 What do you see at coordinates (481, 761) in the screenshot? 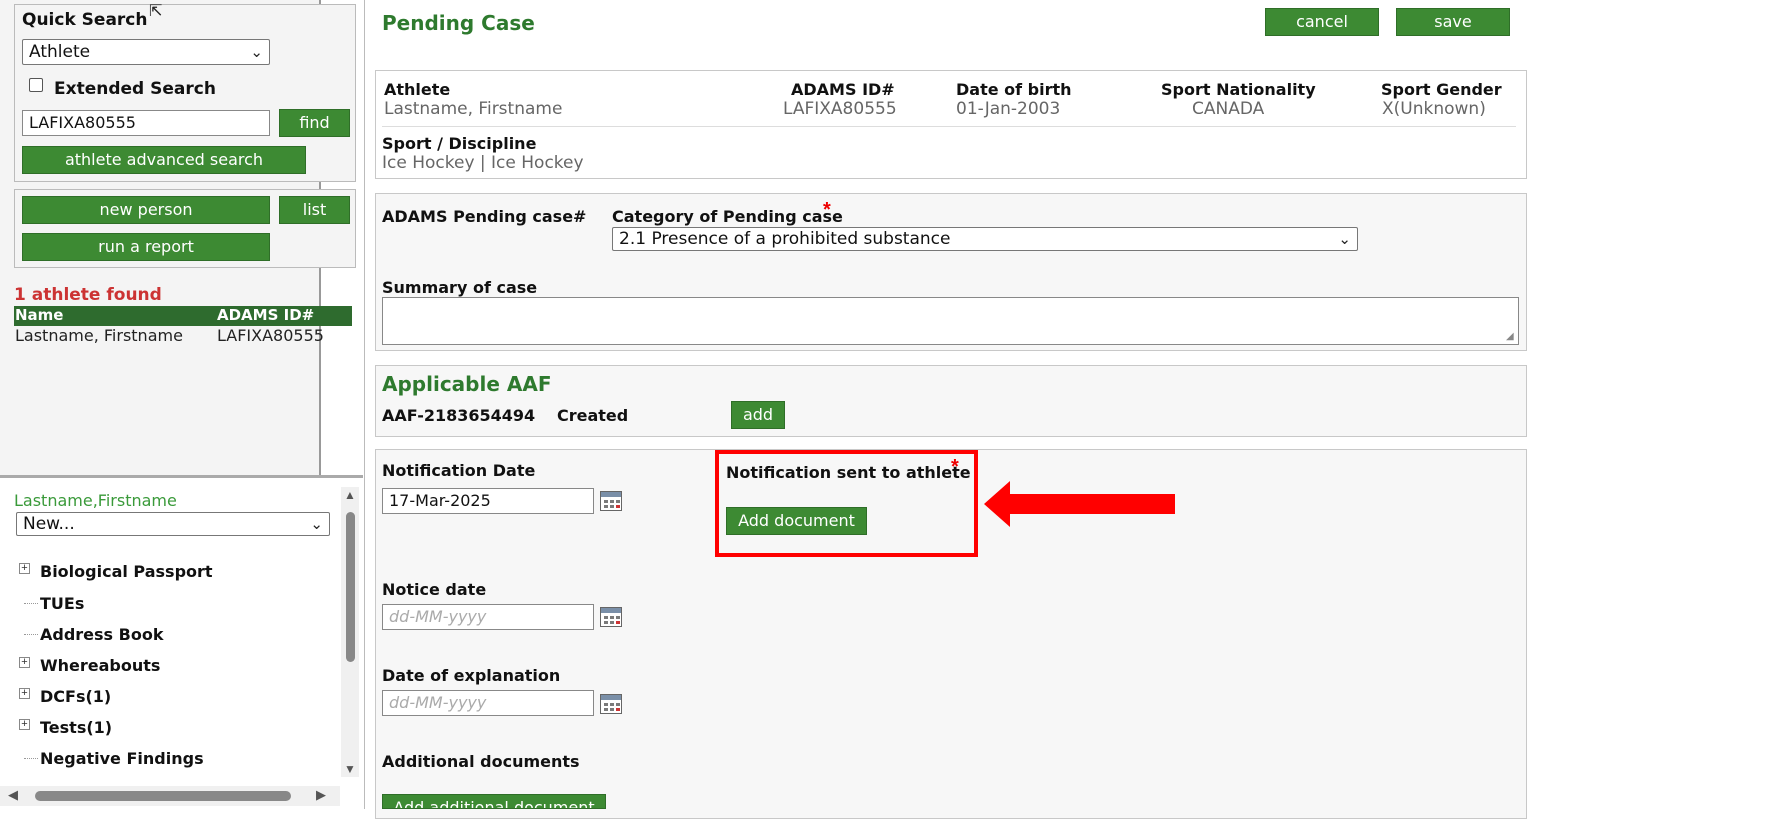
I see `additional-documents-label: Additional documents` at bounding box center [481, 761].